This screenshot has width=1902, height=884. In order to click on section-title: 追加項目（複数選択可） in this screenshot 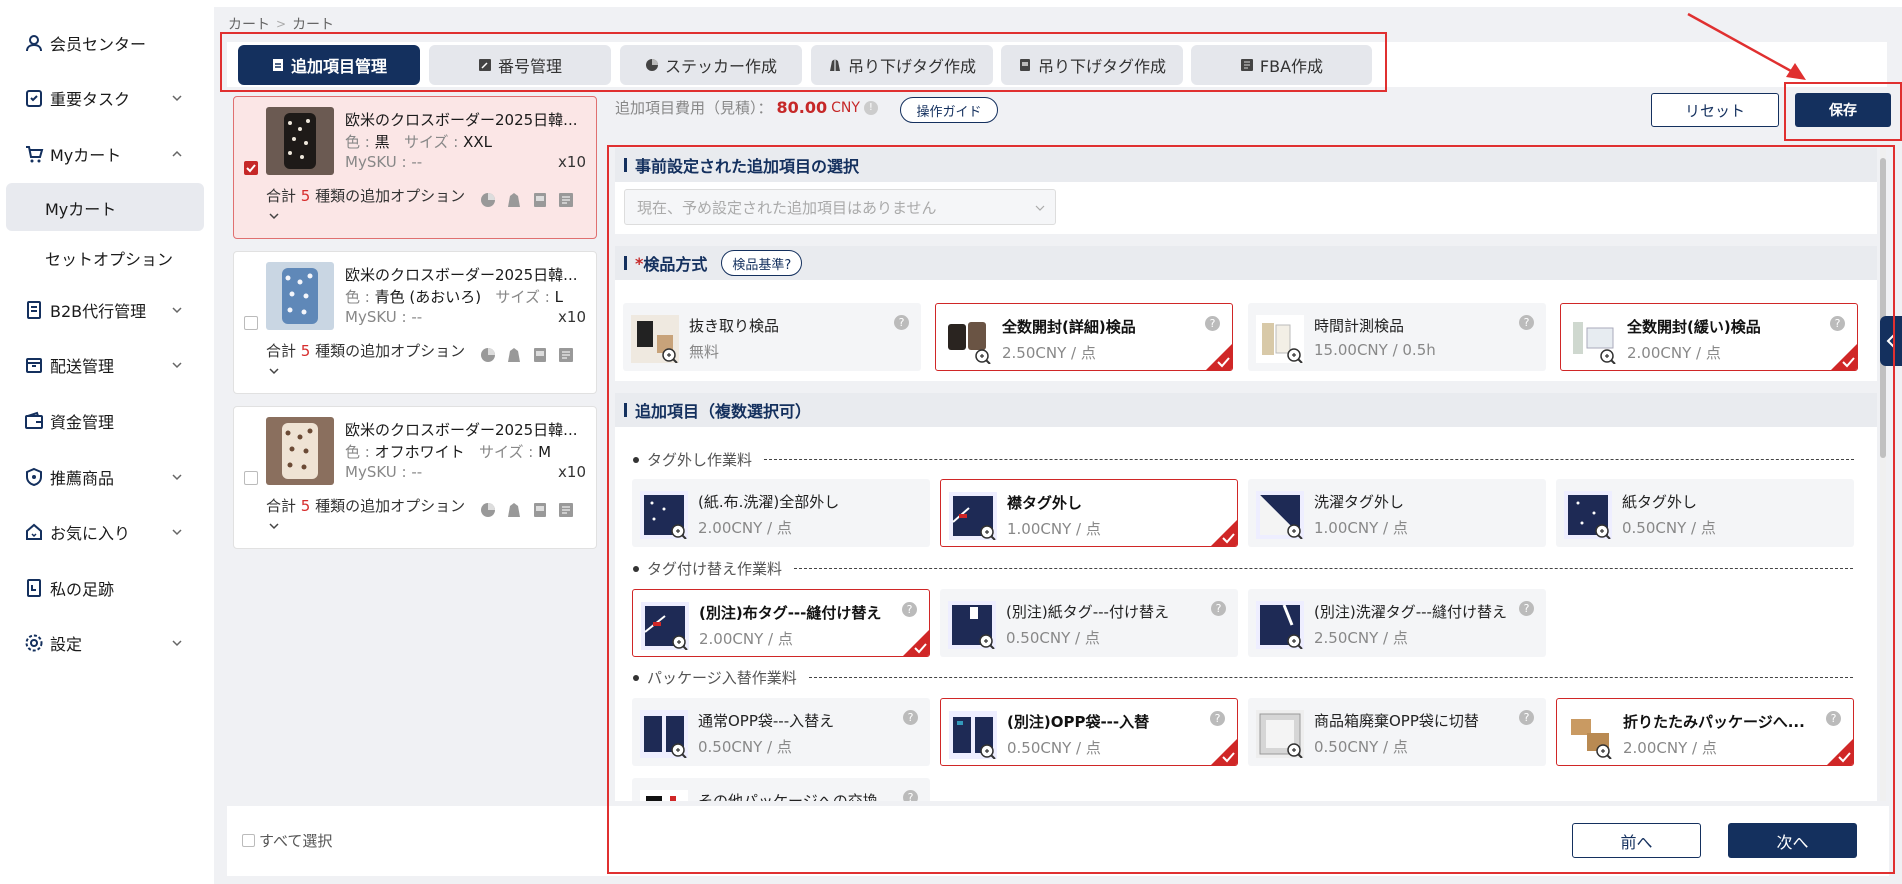, I will do `click(723, 411)`.